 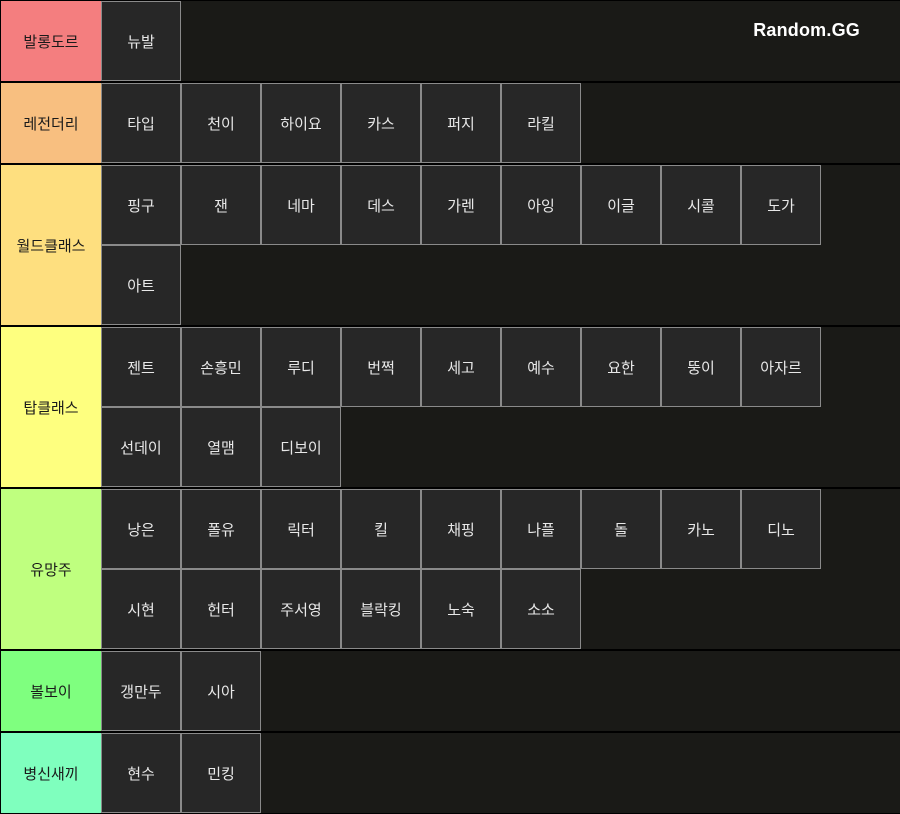 I want to click on tier-item-chip: 폴유, so click(x=221, y=529).